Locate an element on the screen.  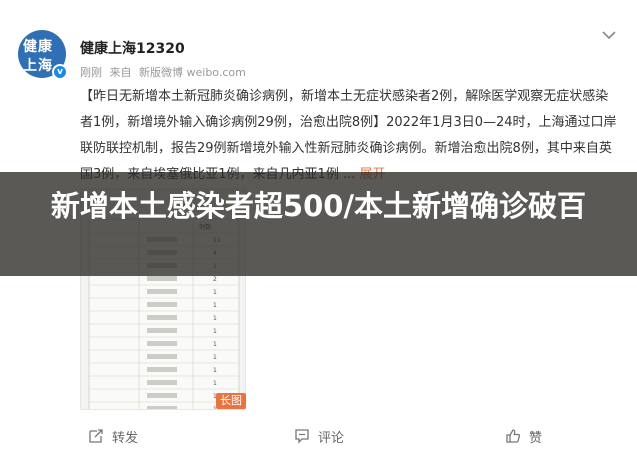
share-icon is located at coordinates (96, 436).